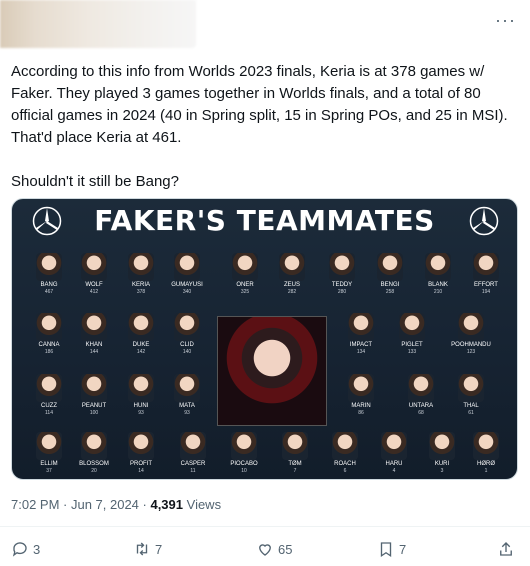 This screenshot has width=530, height=566. What do you see at coordinates (140, 285) in the screenshot?
I see `player-name: KERIA` at bounding box center [140, 285].